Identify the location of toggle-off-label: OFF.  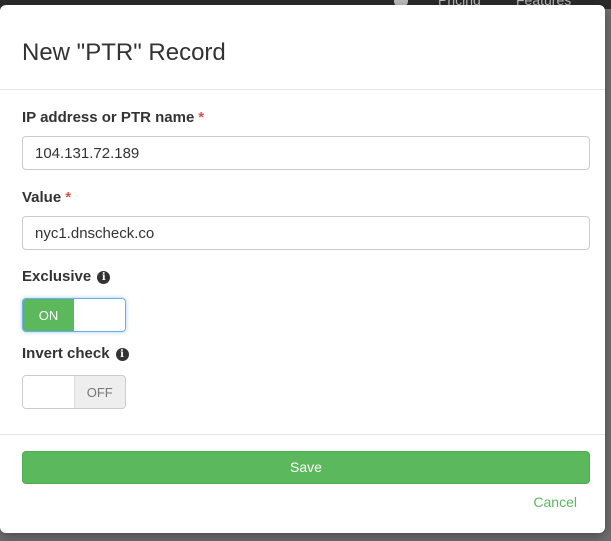
(99, 392).